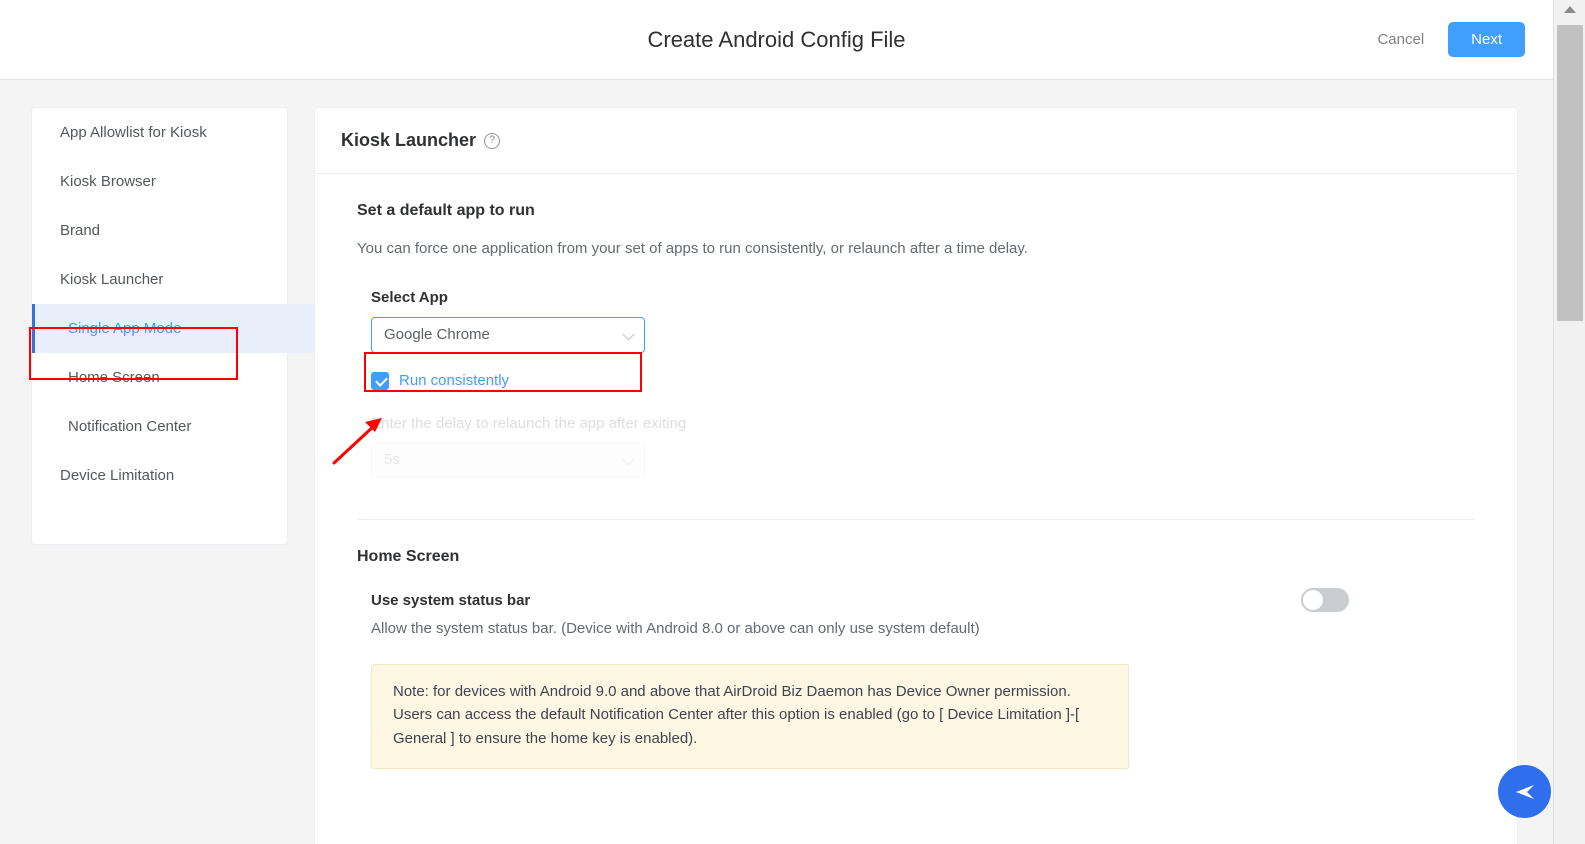 The width and height of the screenshot is (1585, 844). I want to click on vertical-scrollbar, so click(1569, 422).